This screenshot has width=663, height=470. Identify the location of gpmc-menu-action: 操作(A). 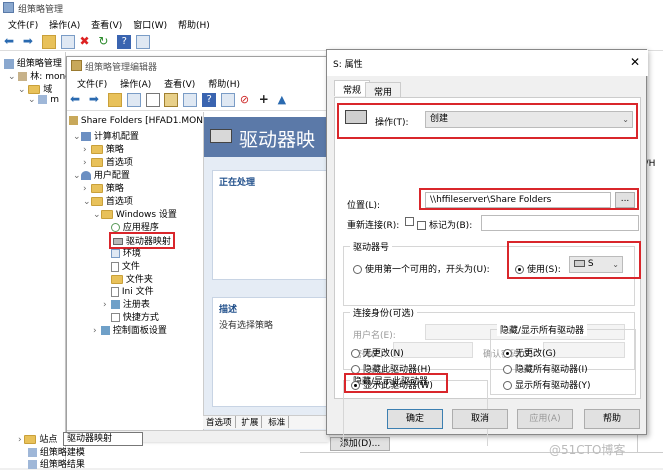
(64, 24).